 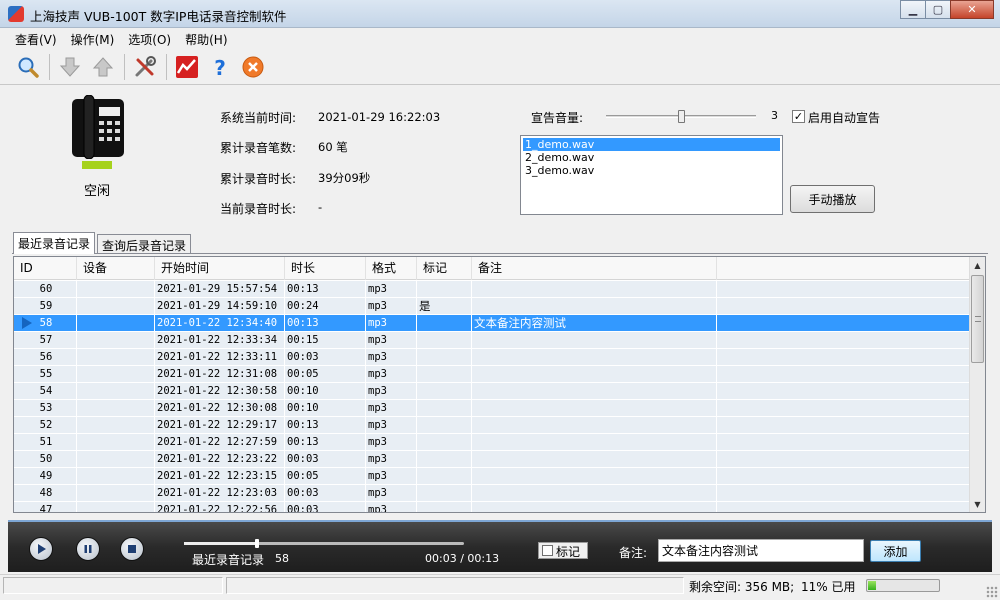 I want to click on close-window-button: ✕, so click(x=972, y=9).